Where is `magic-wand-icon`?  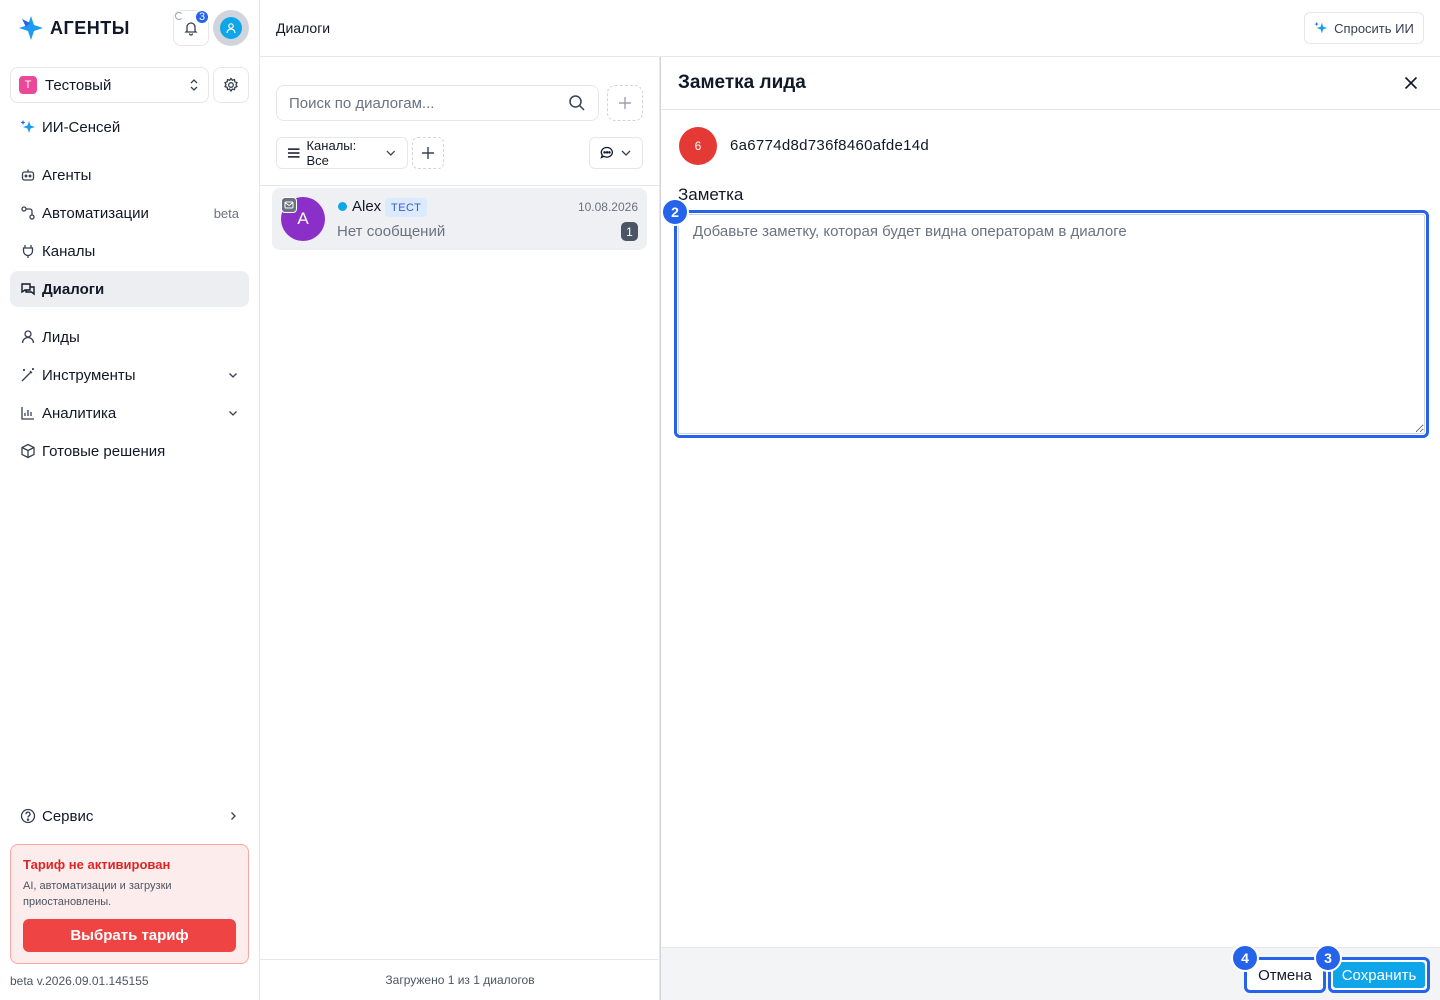 magic-wand-icon is located at coordinates (28, 375).